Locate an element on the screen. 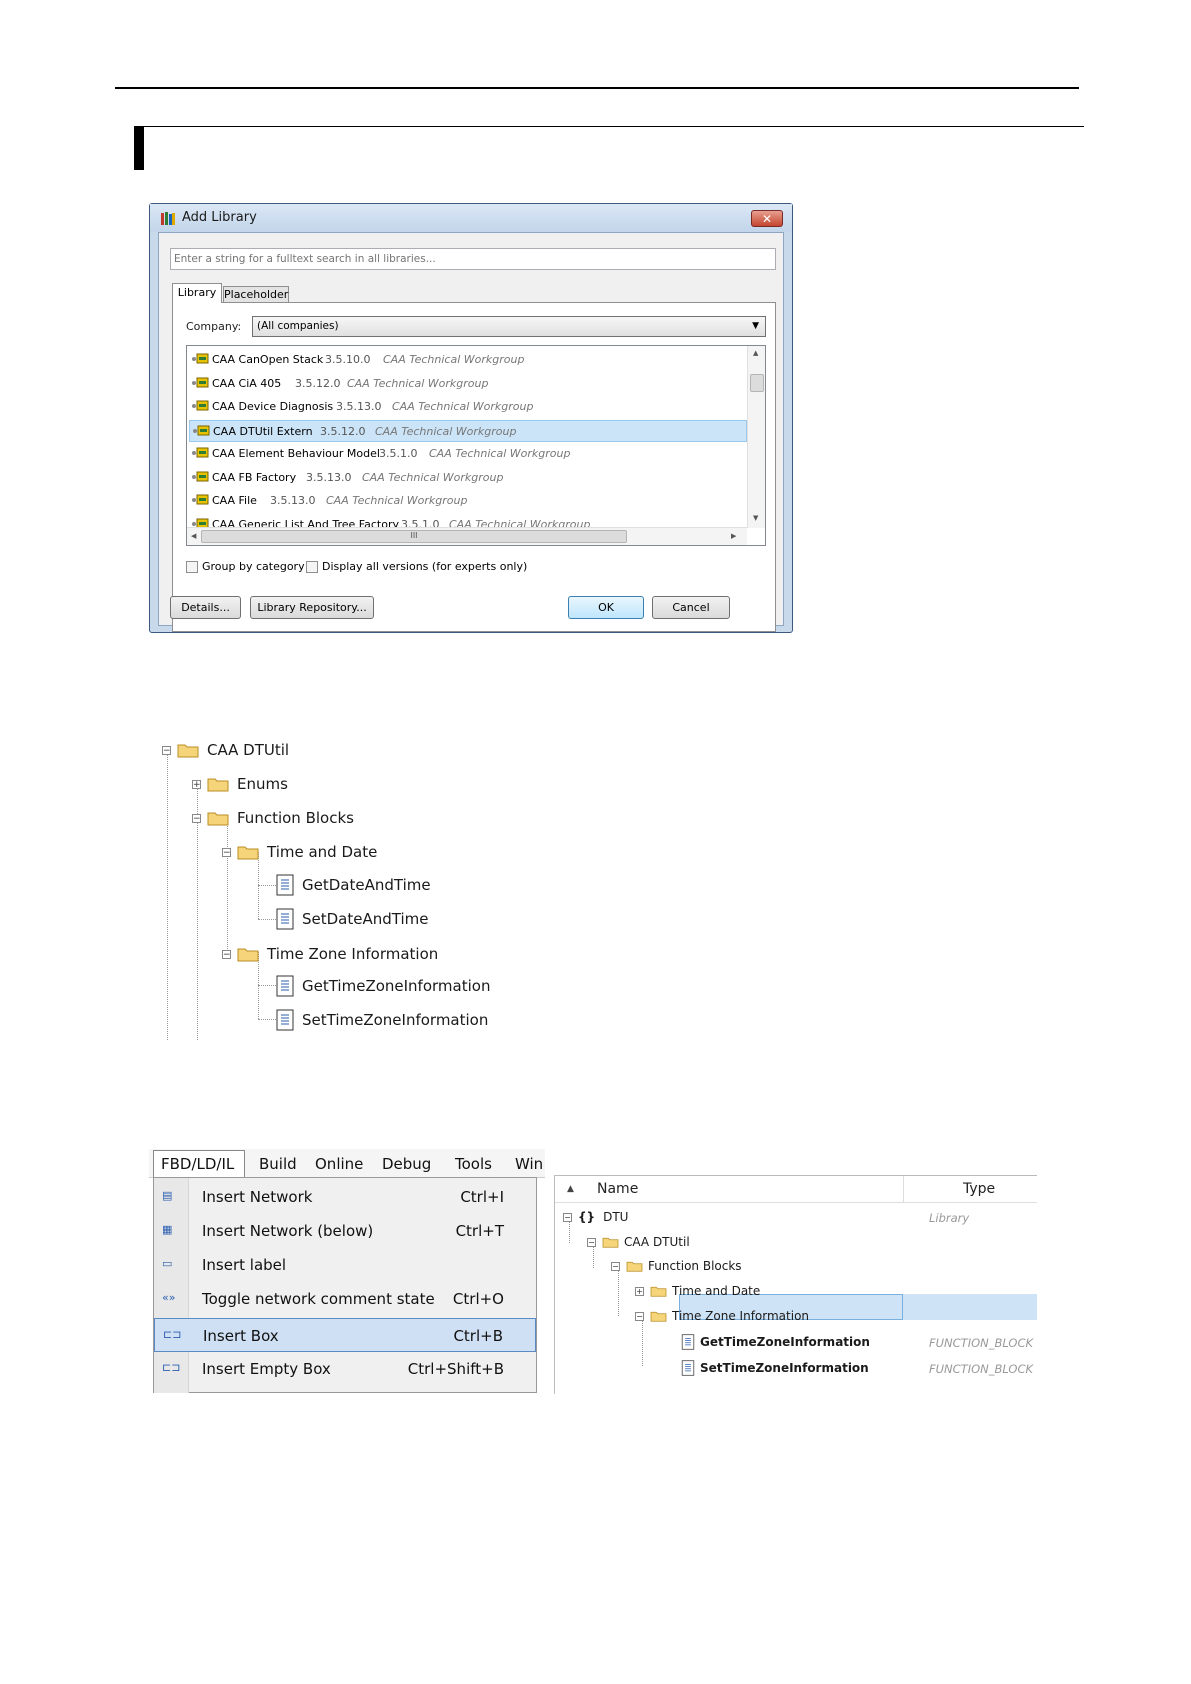 This screenshot has width=1191, height=1684. menu-tools: Tools is located at coordinates (473, 1164).